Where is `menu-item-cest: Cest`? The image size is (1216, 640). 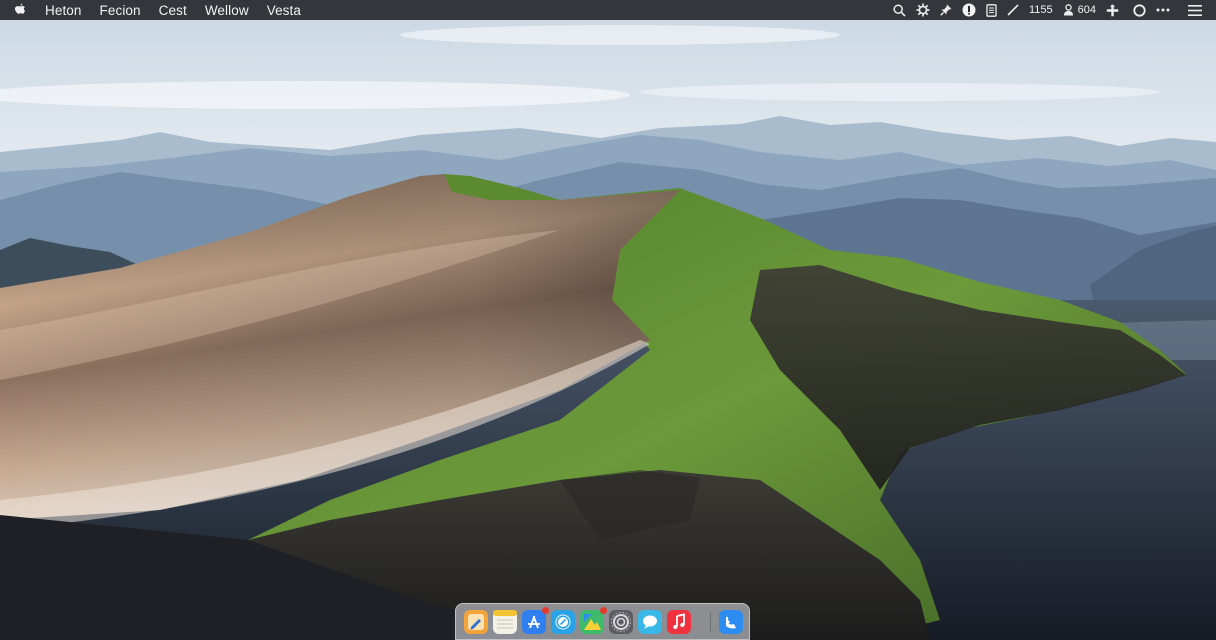 menu-item-cest: Cest is located at coordinates (173, 10).